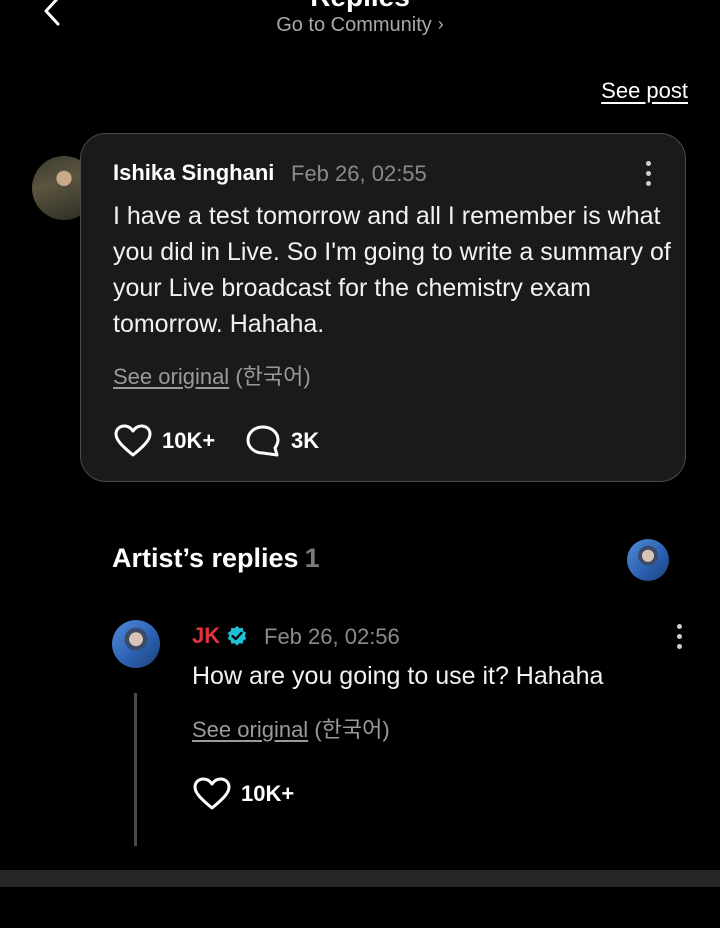  Describe the element at coordinates (189, 440) in the screenshot. I see `post-like-count: 10K+` at that location.